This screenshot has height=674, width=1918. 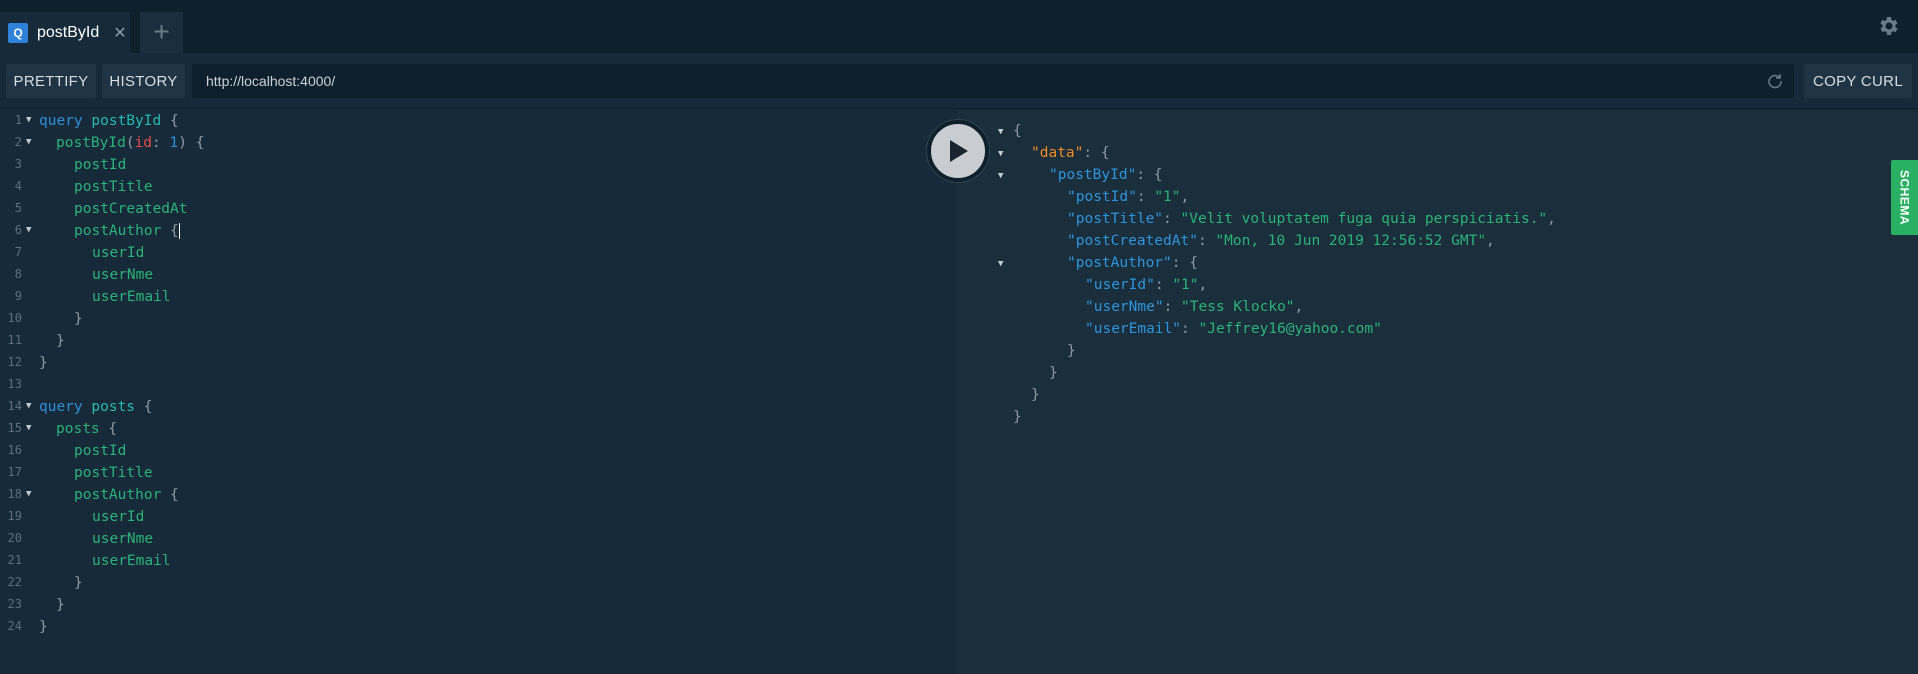 What do you see at coordinates (14, 362) in the screenshot?
I see `line-number: 12` at bounding box center [14, 362].